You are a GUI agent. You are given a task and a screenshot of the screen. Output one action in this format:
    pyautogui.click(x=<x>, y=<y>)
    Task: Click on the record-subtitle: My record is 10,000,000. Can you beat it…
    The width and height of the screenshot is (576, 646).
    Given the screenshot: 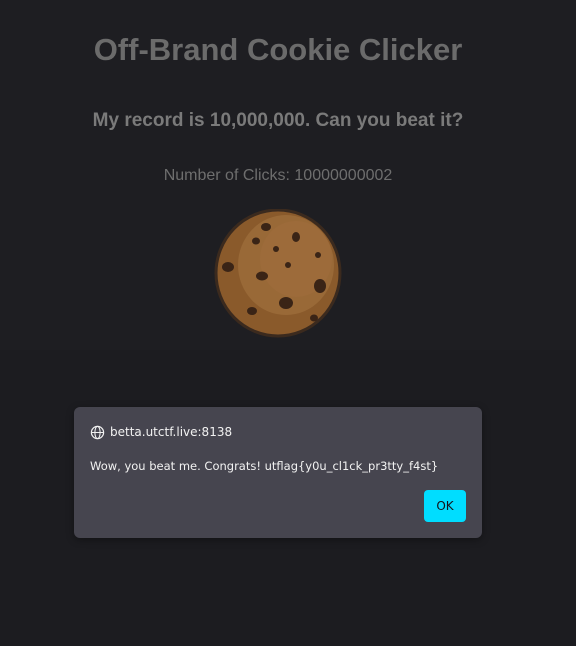 What is the action you would take?
    pyautogui.click(x=278, y=120)
    